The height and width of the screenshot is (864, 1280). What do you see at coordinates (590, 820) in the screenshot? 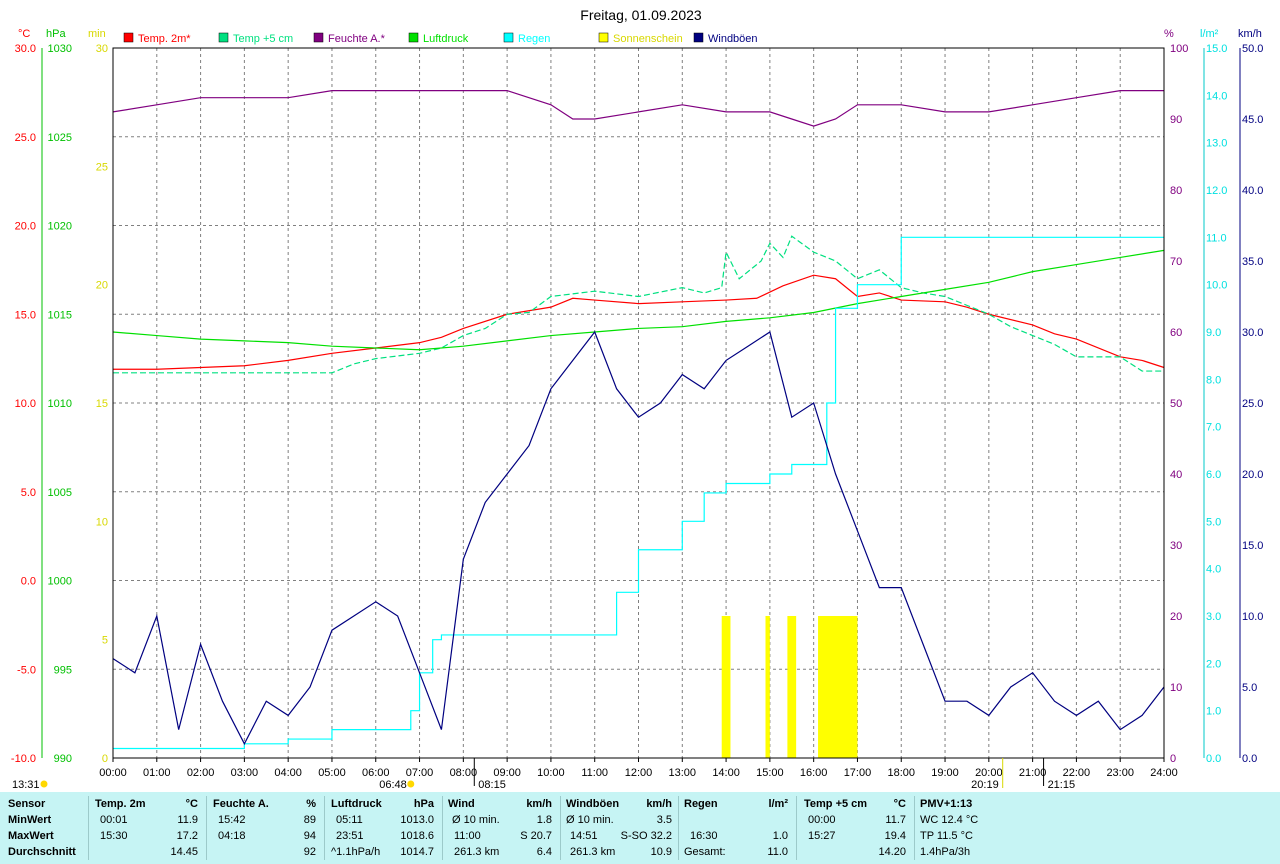
I see `gusts-min-label: Ø 10 min.` at bounding box center [590, 820].